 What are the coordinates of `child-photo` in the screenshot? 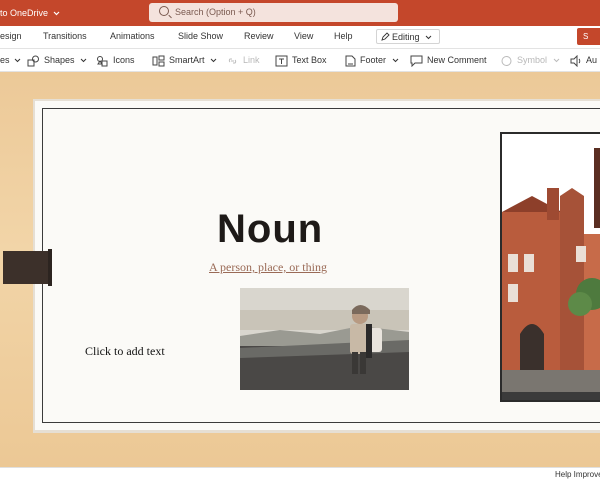 It's located at (324, 339).